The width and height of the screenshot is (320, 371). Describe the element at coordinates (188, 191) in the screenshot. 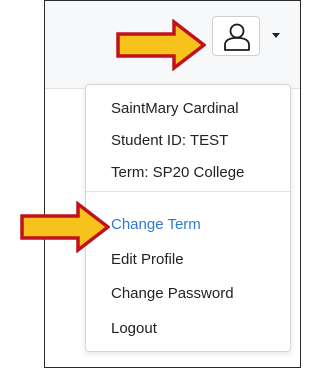

I see `menu-divider` at that location.